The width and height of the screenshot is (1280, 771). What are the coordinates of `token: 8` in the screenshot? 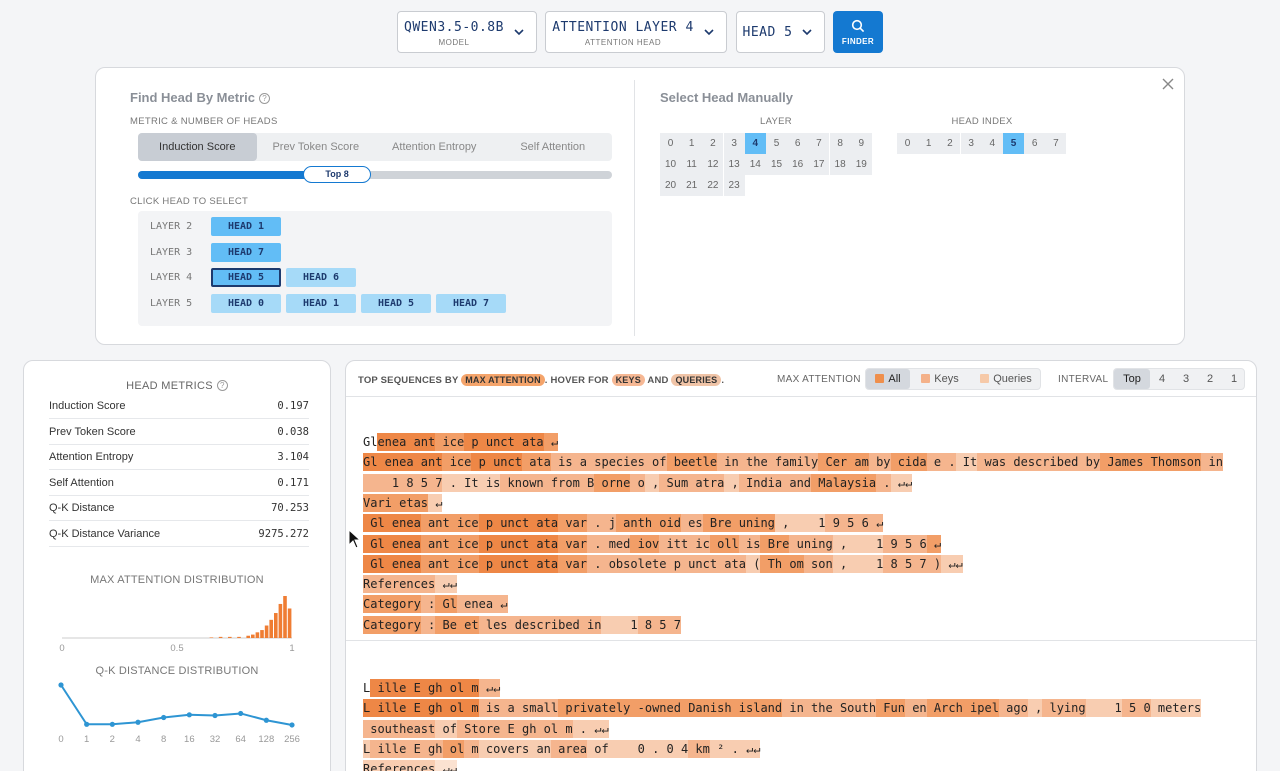 It's located at (406, 482).